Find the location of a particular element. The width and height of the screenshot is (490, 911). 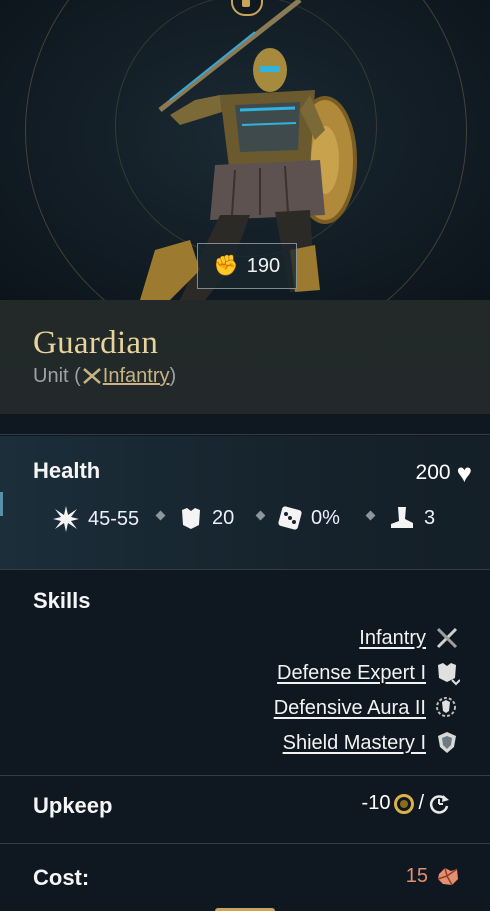

unit-name: Guardian is located at coordinates (96, 343).